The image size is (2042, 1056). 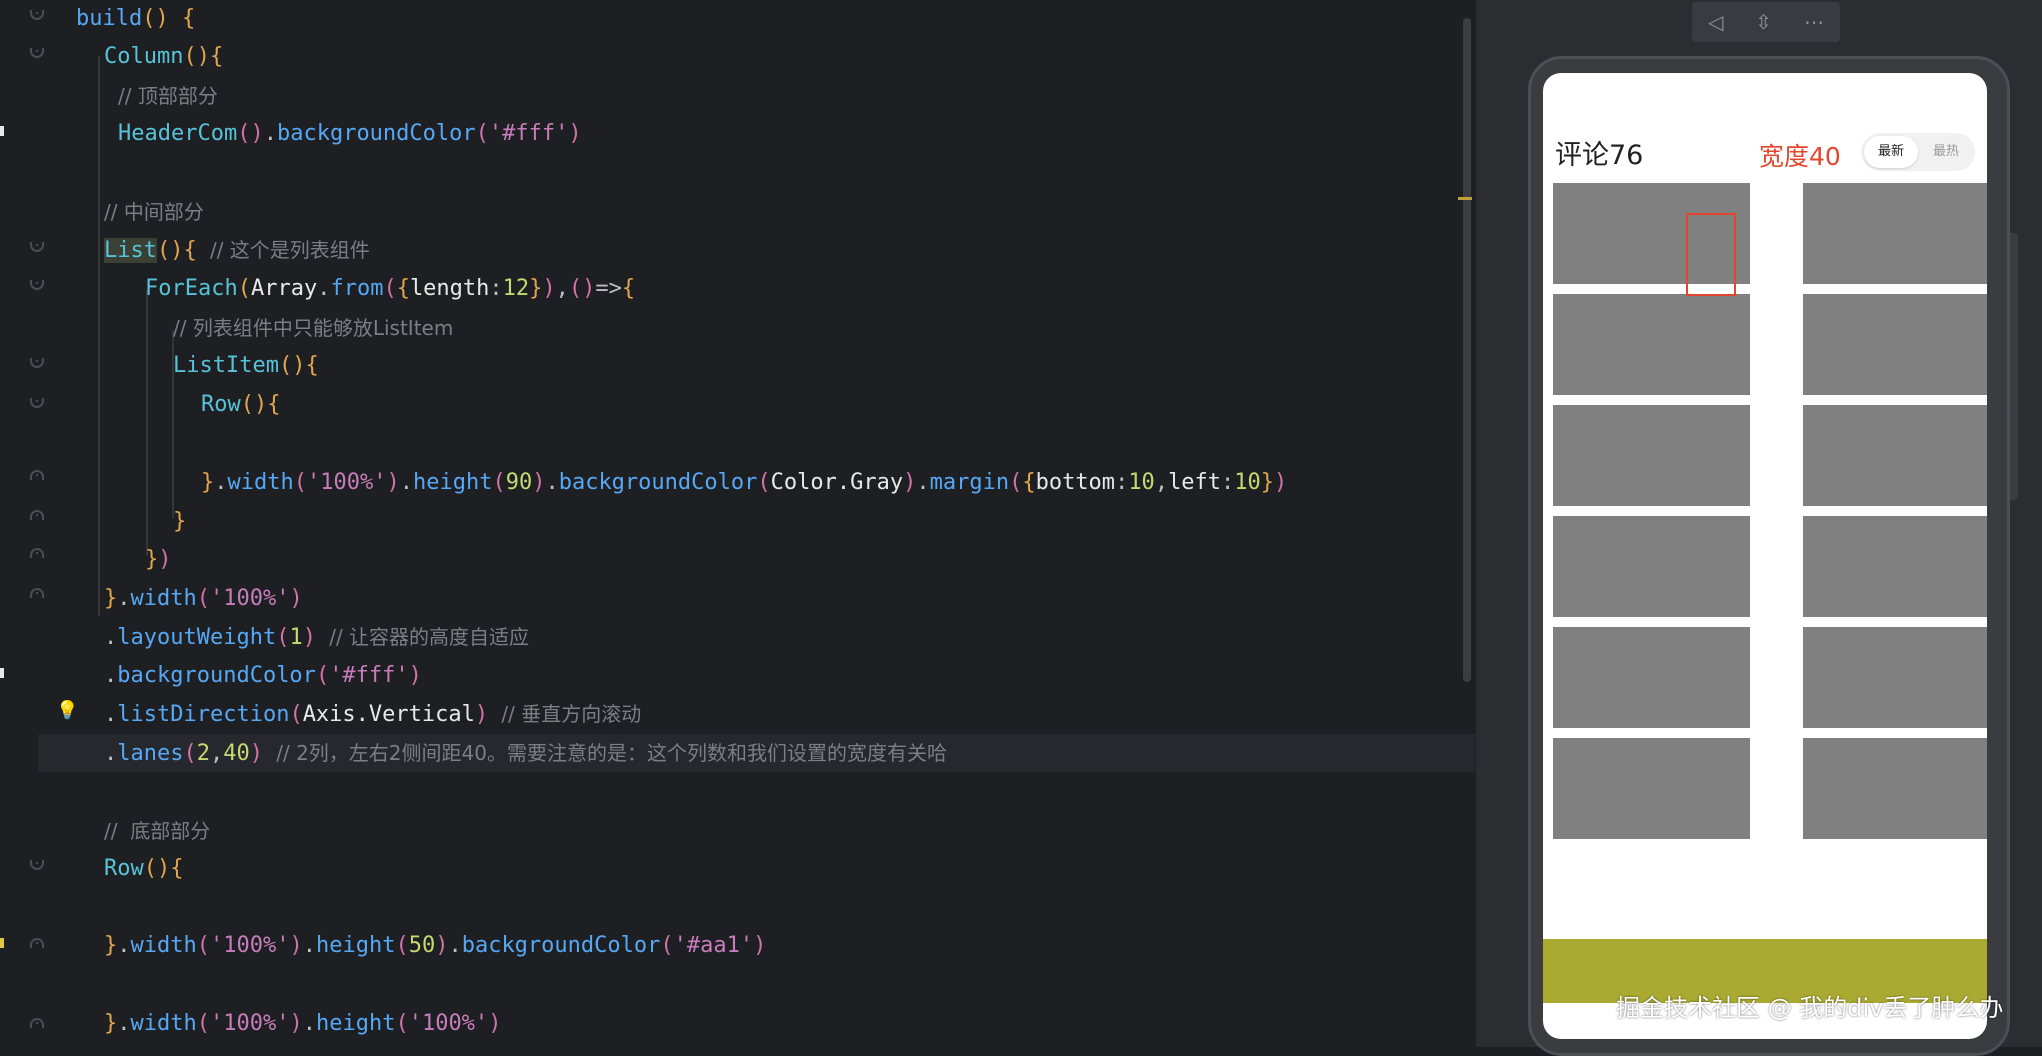 What do you see at coordinates (1814, 22) in the screenshot?
I see `more-icon: ⋯` at bounding box center [1814, 22].